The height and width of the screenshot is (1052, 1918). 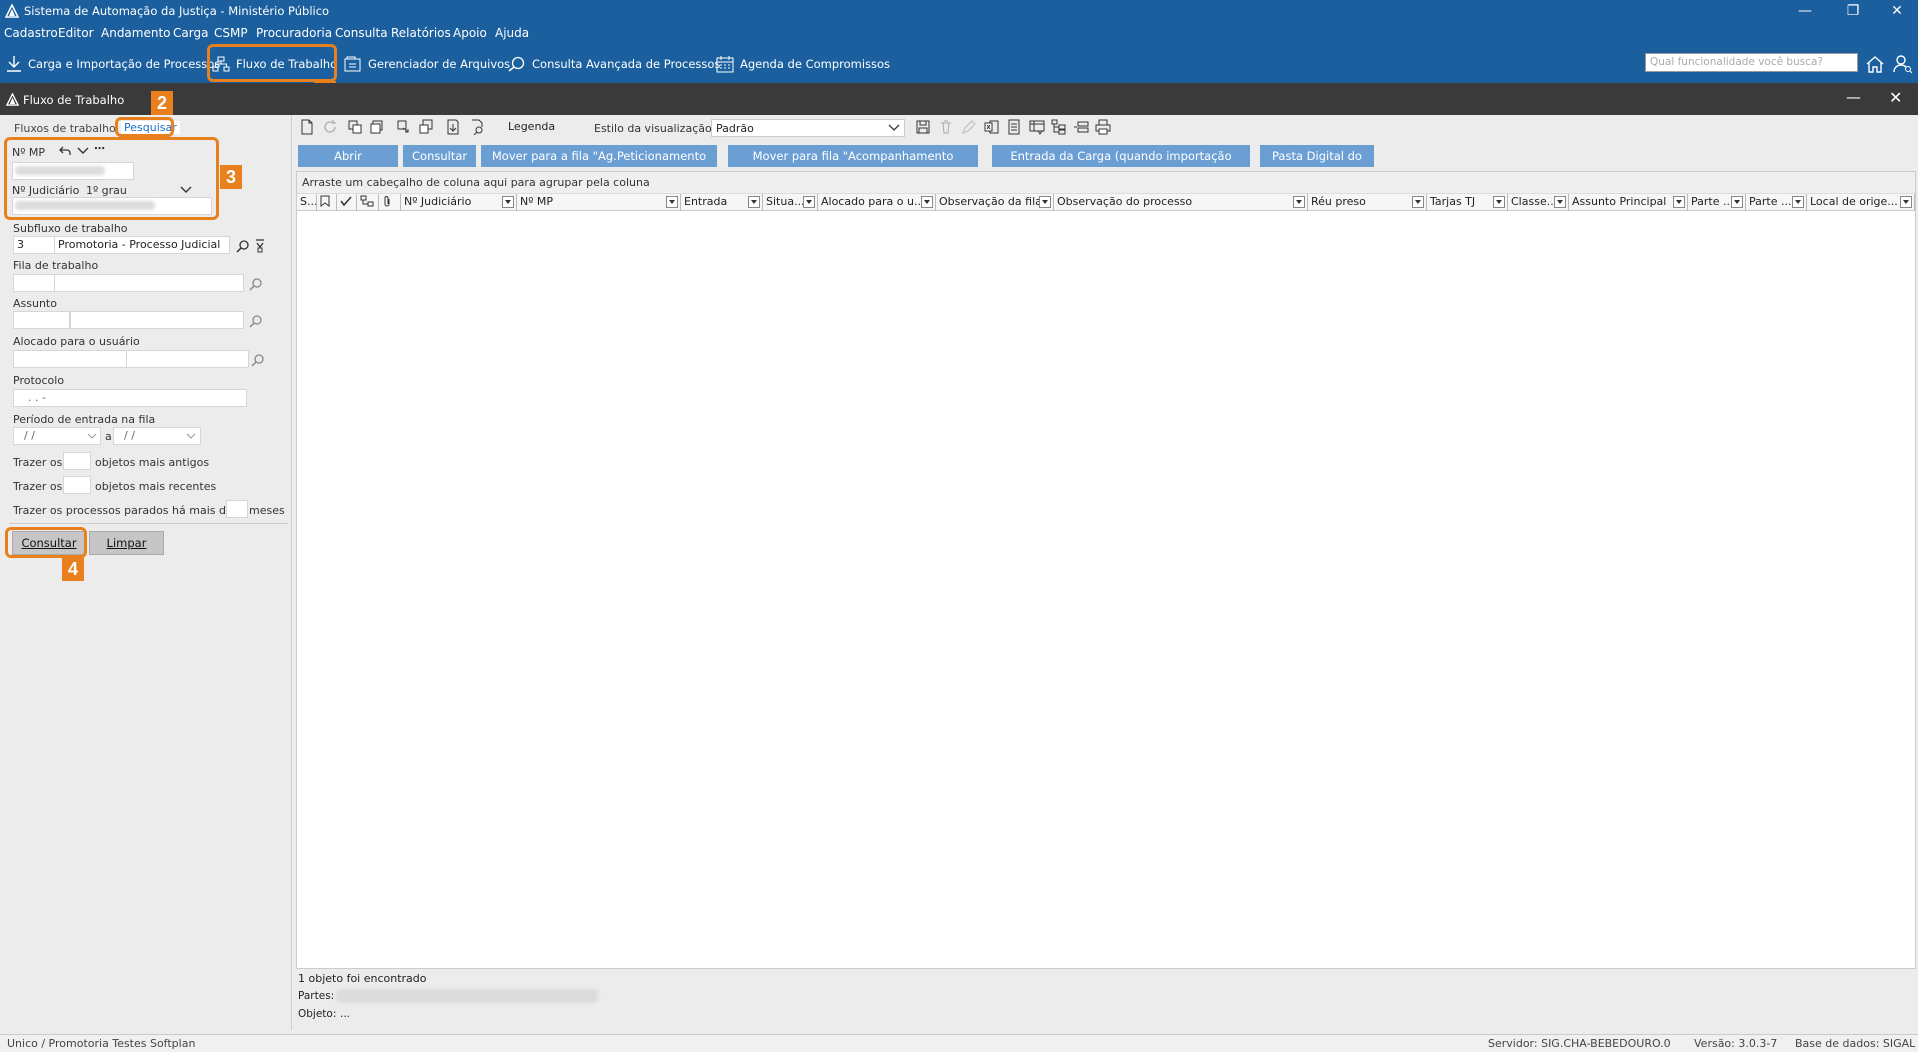 I want to click on columns-icon, so click(x=1037, y=127).